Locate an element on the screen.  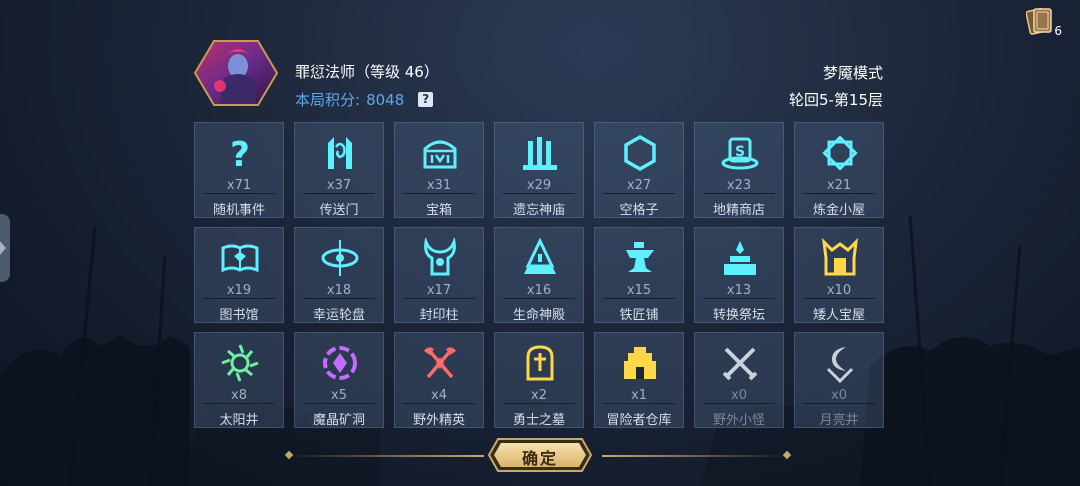
event-count: x71 is located at coordinates (239, 185).